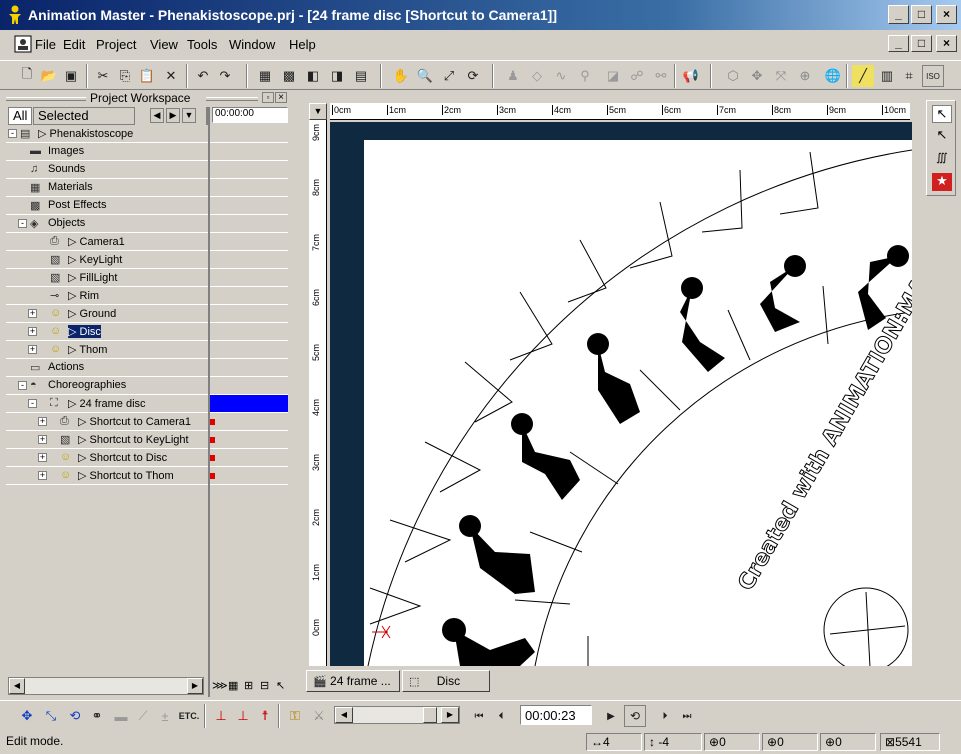 The height and width of the screenshot is (754, 961). I want to click on open-icon: 📂, so click(49, 76).